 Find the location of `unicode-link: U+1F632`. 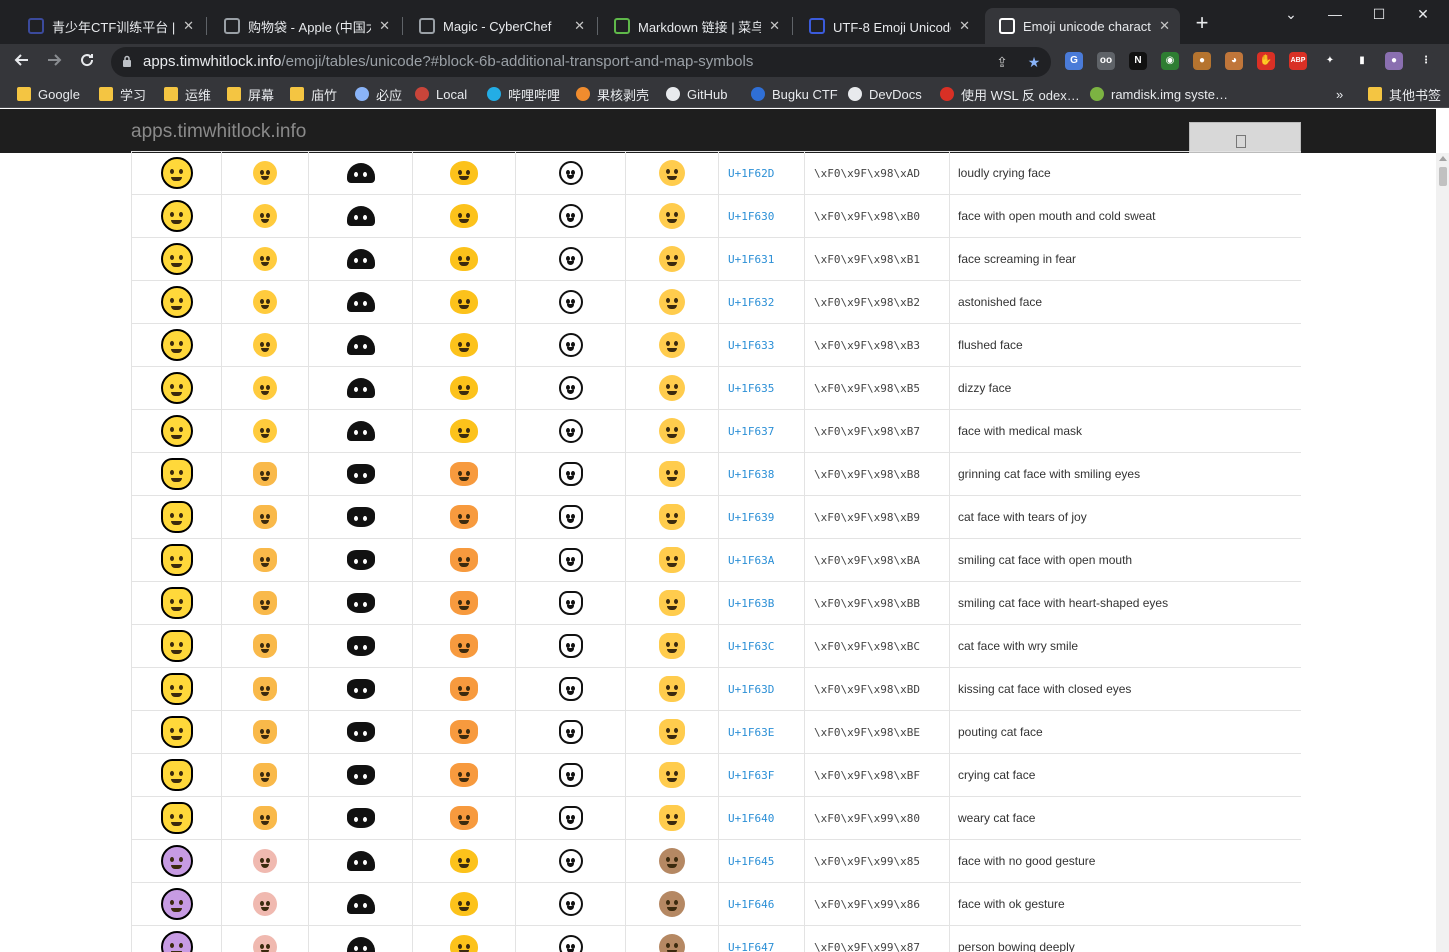

unicode-link: U+1F632 is located at coordinates (747, 302).